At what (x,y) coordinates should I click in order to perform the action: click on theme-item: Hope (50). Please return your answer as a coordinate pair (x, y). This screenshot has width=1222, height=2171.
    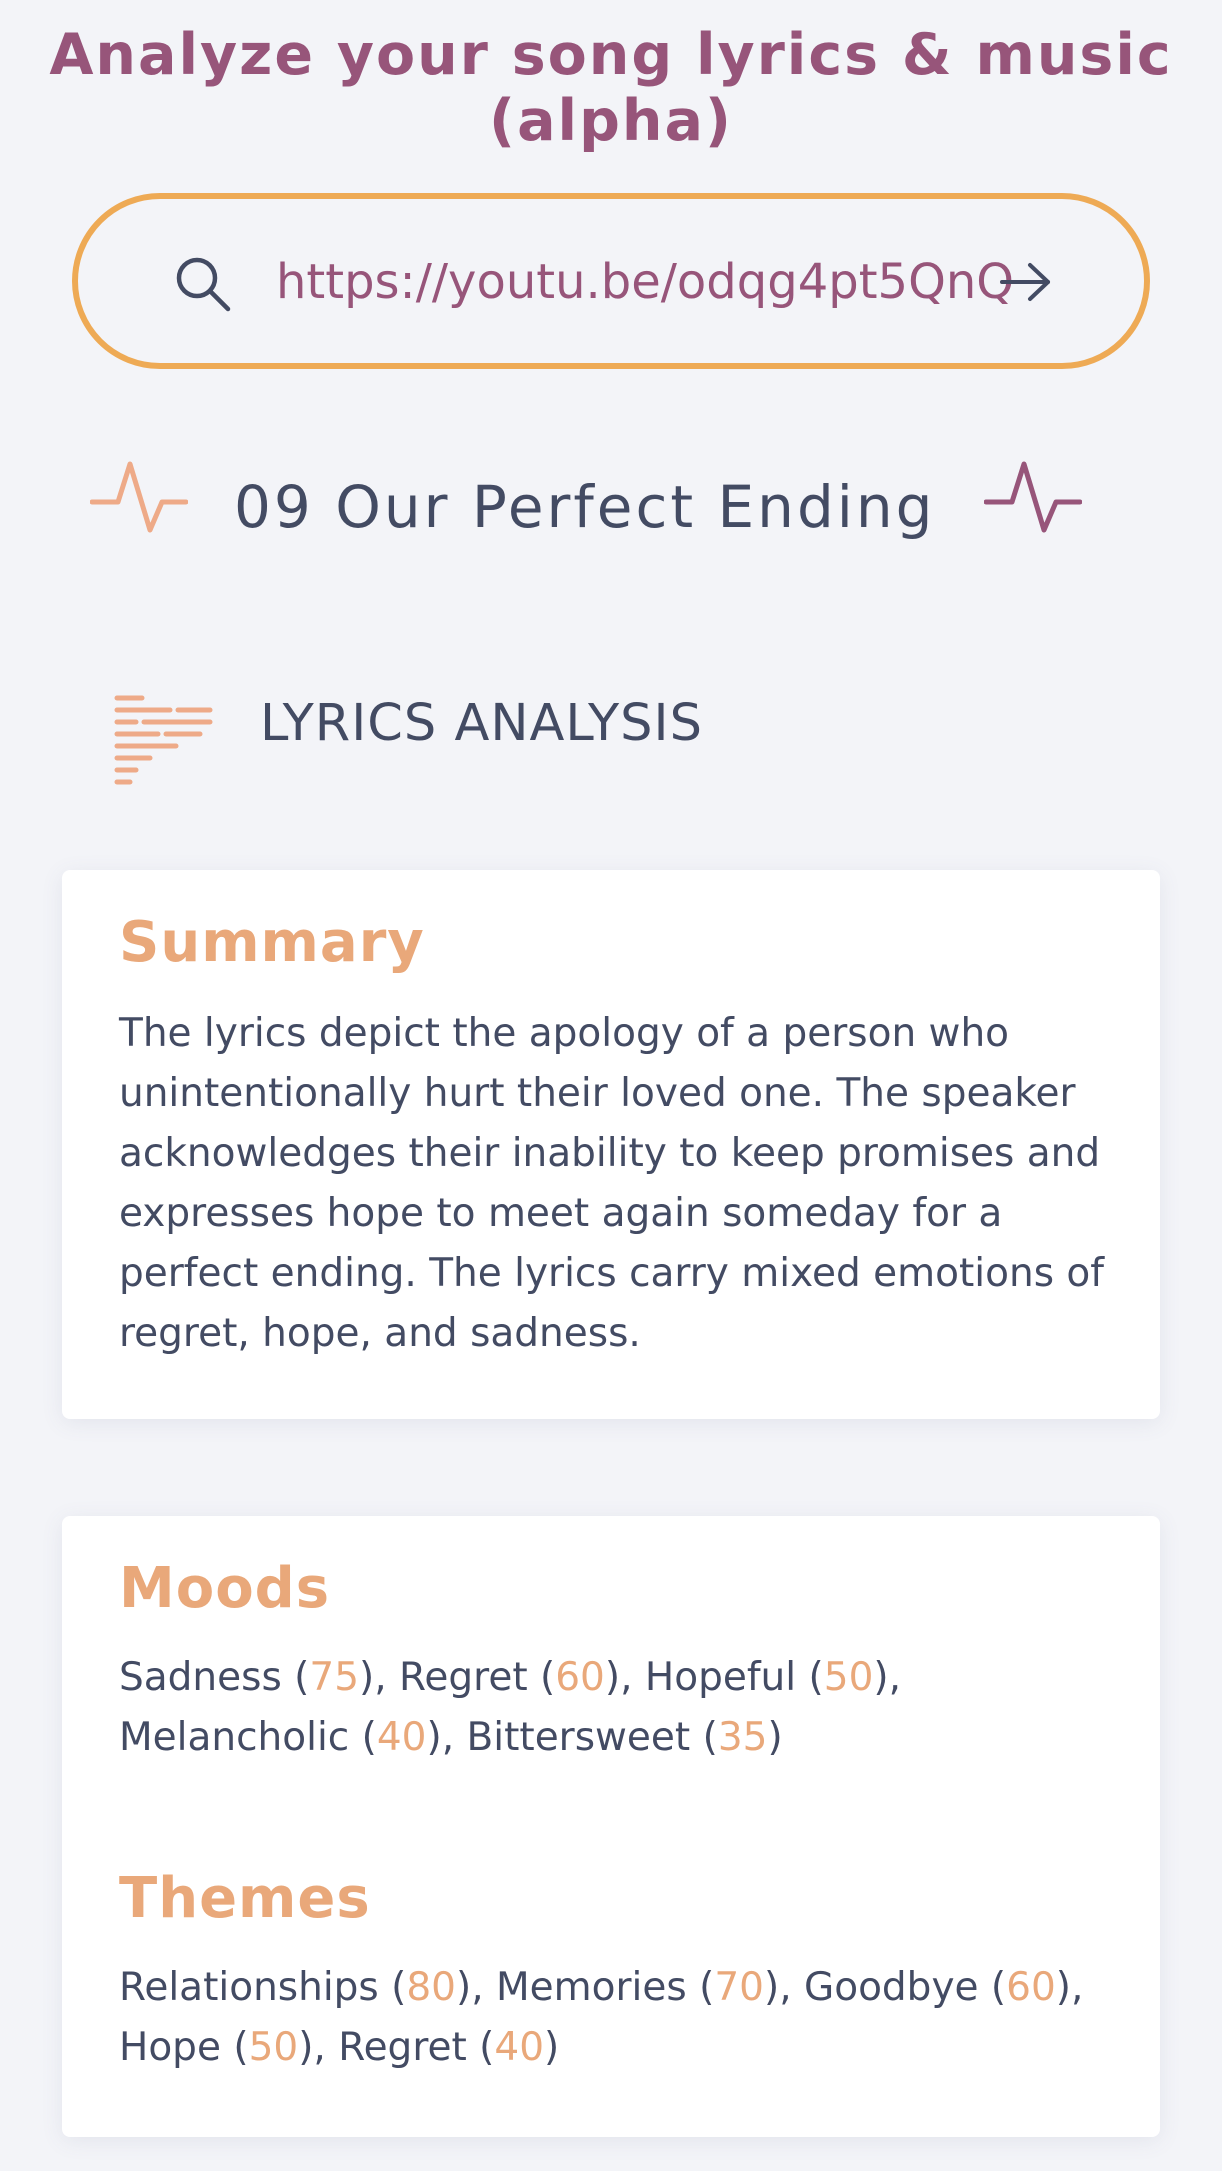
    Looking at the image, I should click on (216, 2047).